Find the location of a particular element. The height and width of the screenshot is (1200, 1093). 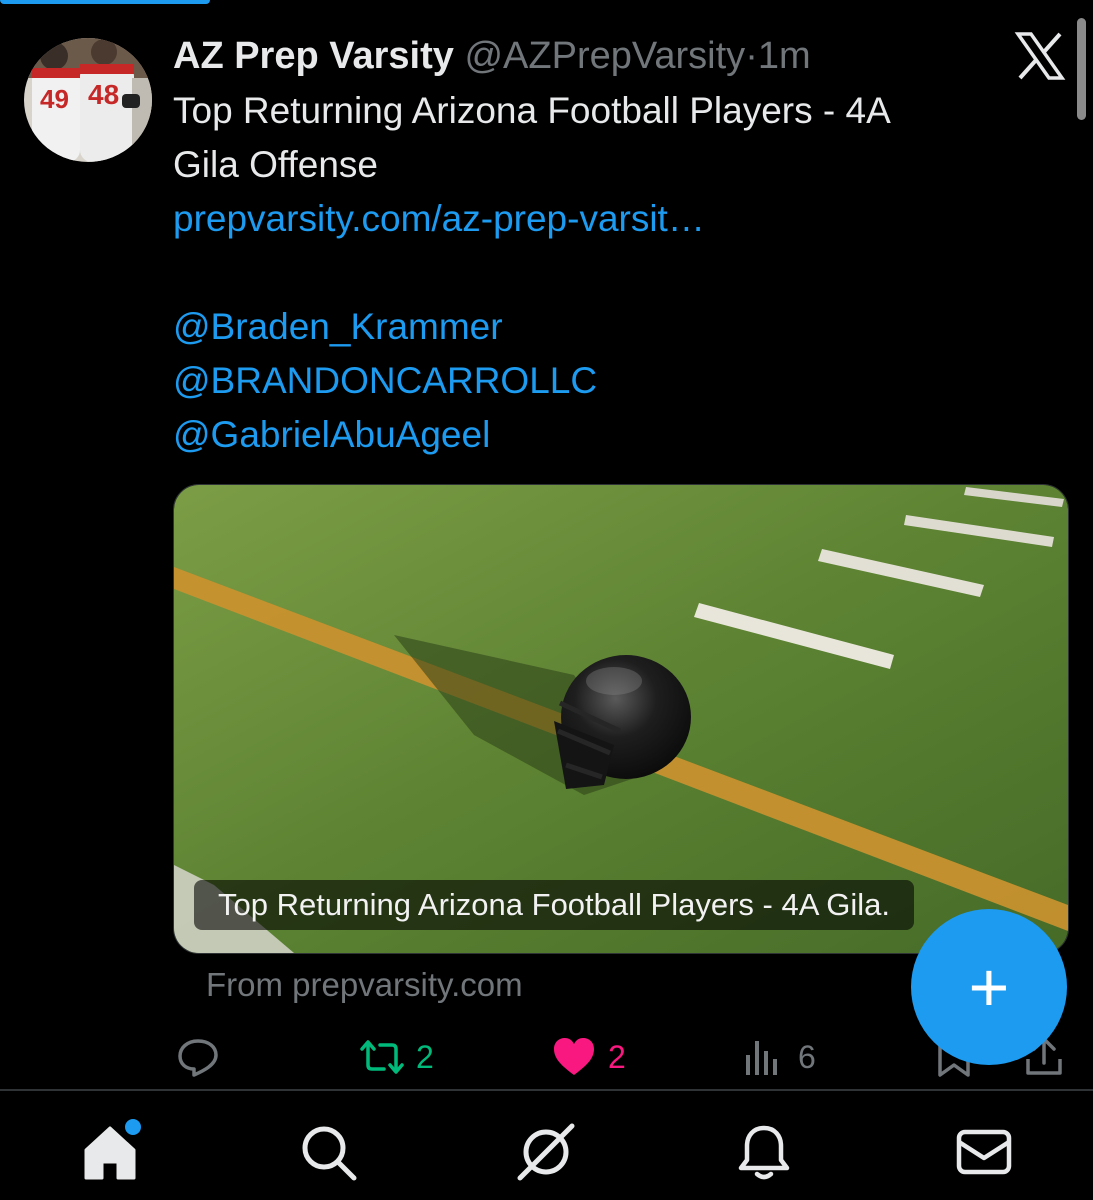

display-name: AZ Prep Varsity is located at coordinates (313, 56).